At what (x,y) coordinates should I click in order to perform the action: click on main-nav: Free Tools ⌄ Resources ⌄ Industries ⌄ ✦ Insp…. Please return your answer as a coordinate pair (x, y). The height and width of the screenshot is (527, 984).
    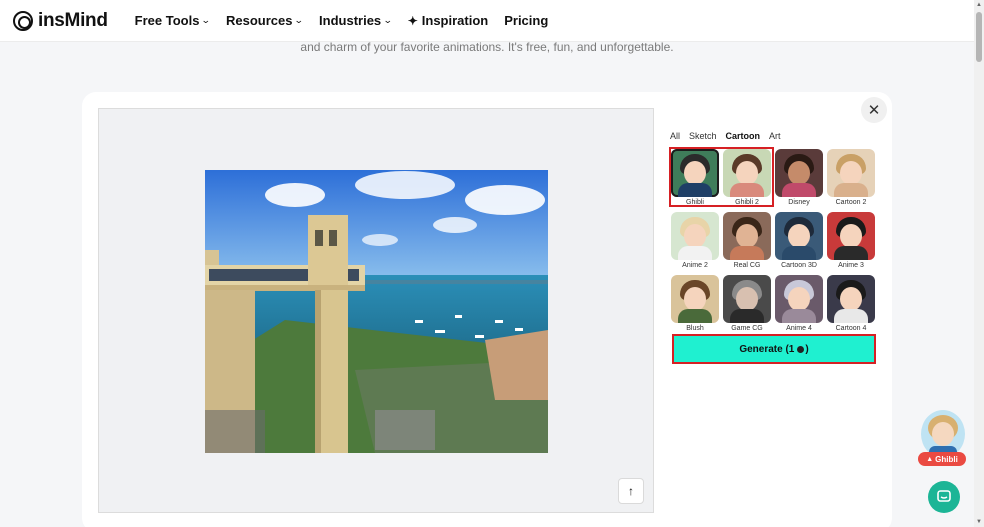
    Looking at the image, I should click on (350, 20).